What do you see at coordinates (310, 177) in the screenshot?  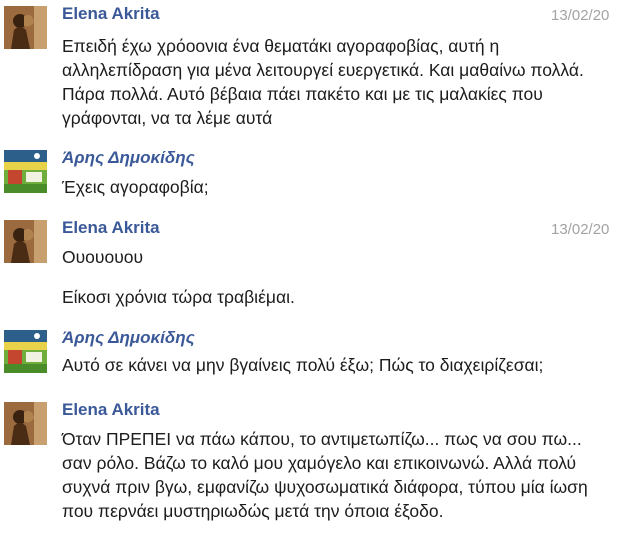 I see `message-group: Άρης Δημοκίδης Έχεις αγοραφοβία;` at bounding box center [310, 177].